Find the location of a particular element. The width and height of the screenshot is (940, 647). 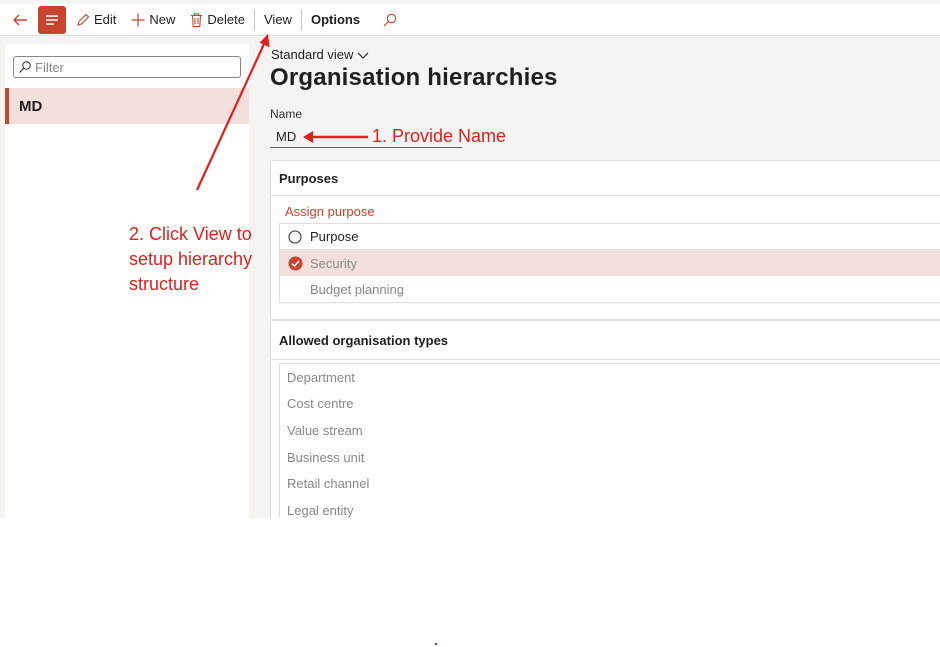

purpose-cell: Security is located at coordinates (333, 263).